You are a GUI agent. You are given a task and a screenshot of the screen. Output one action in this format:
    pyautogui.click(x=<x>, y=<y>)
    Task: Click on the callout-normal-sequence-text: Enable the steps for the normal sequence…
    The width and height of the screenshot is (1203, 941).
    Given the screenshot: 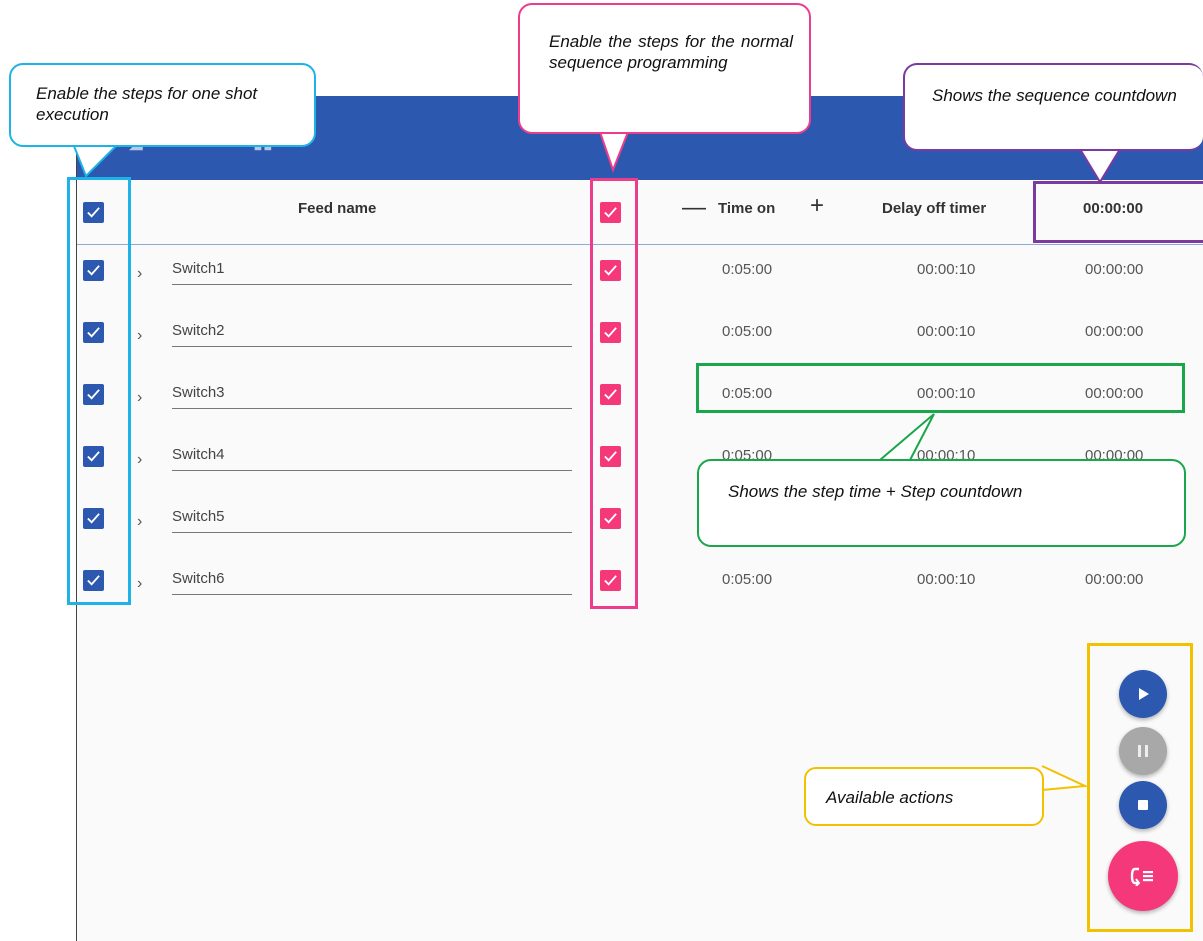 What is the action you would take?
    pyautogui.click(x=671, y=52)
    